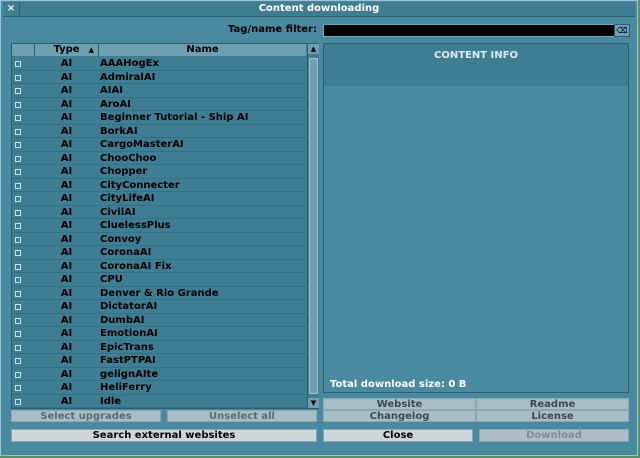 This screenshot has width=640, height=458. What do you see at coordinates (159, 388) in the screenshot?
I see `list-item: AI HeliFerry` at bounding box center [159, 388].